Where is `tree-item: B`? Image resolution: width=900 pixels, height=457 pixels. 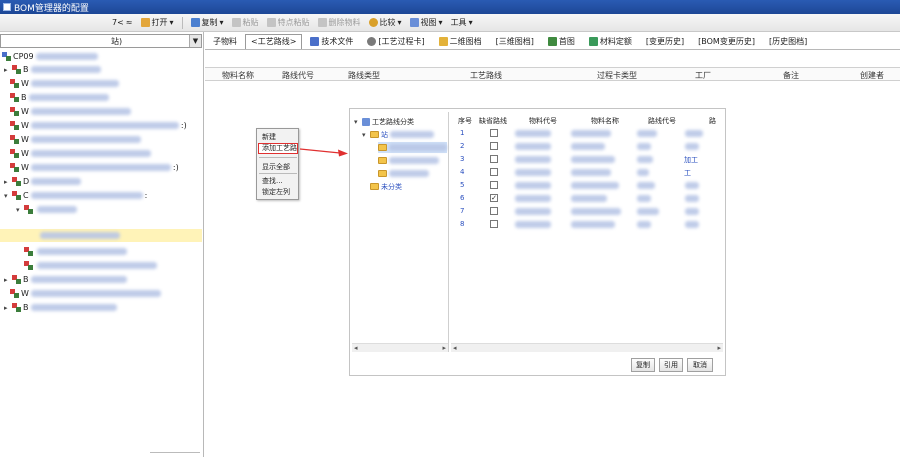
tree-item: B is located at coordinates (59, 97).